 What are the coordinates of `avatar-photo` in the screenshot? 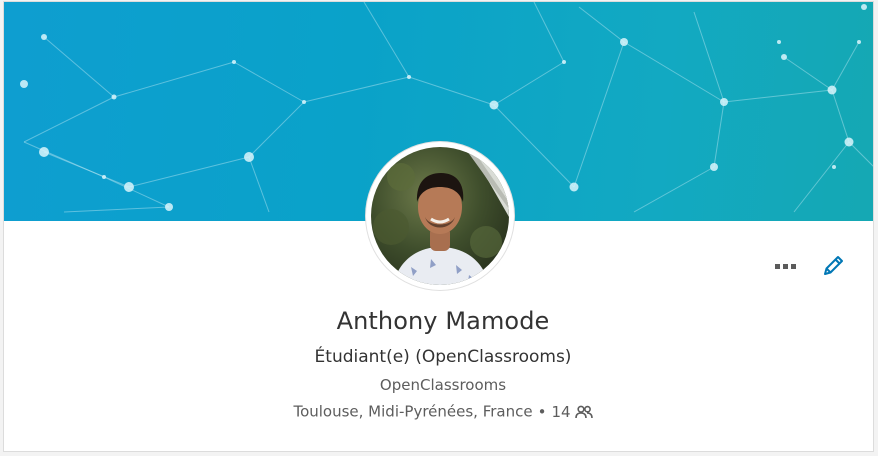 It's located at (440, 216).